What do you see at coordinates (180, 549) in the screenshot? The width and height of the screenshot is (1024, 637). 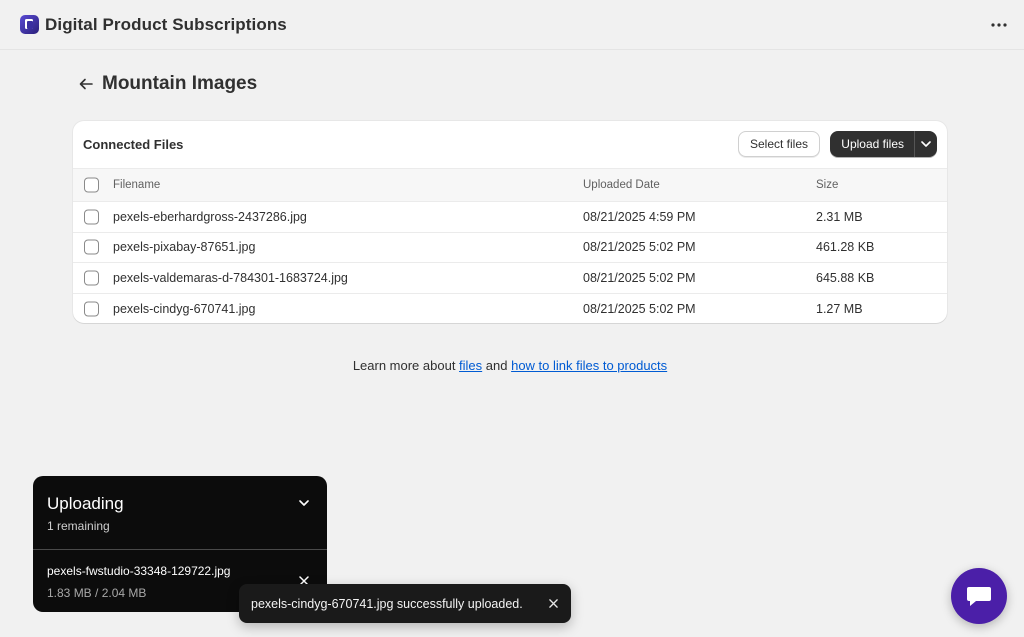 I see `panel-divider` at bounding box center [180, 549].